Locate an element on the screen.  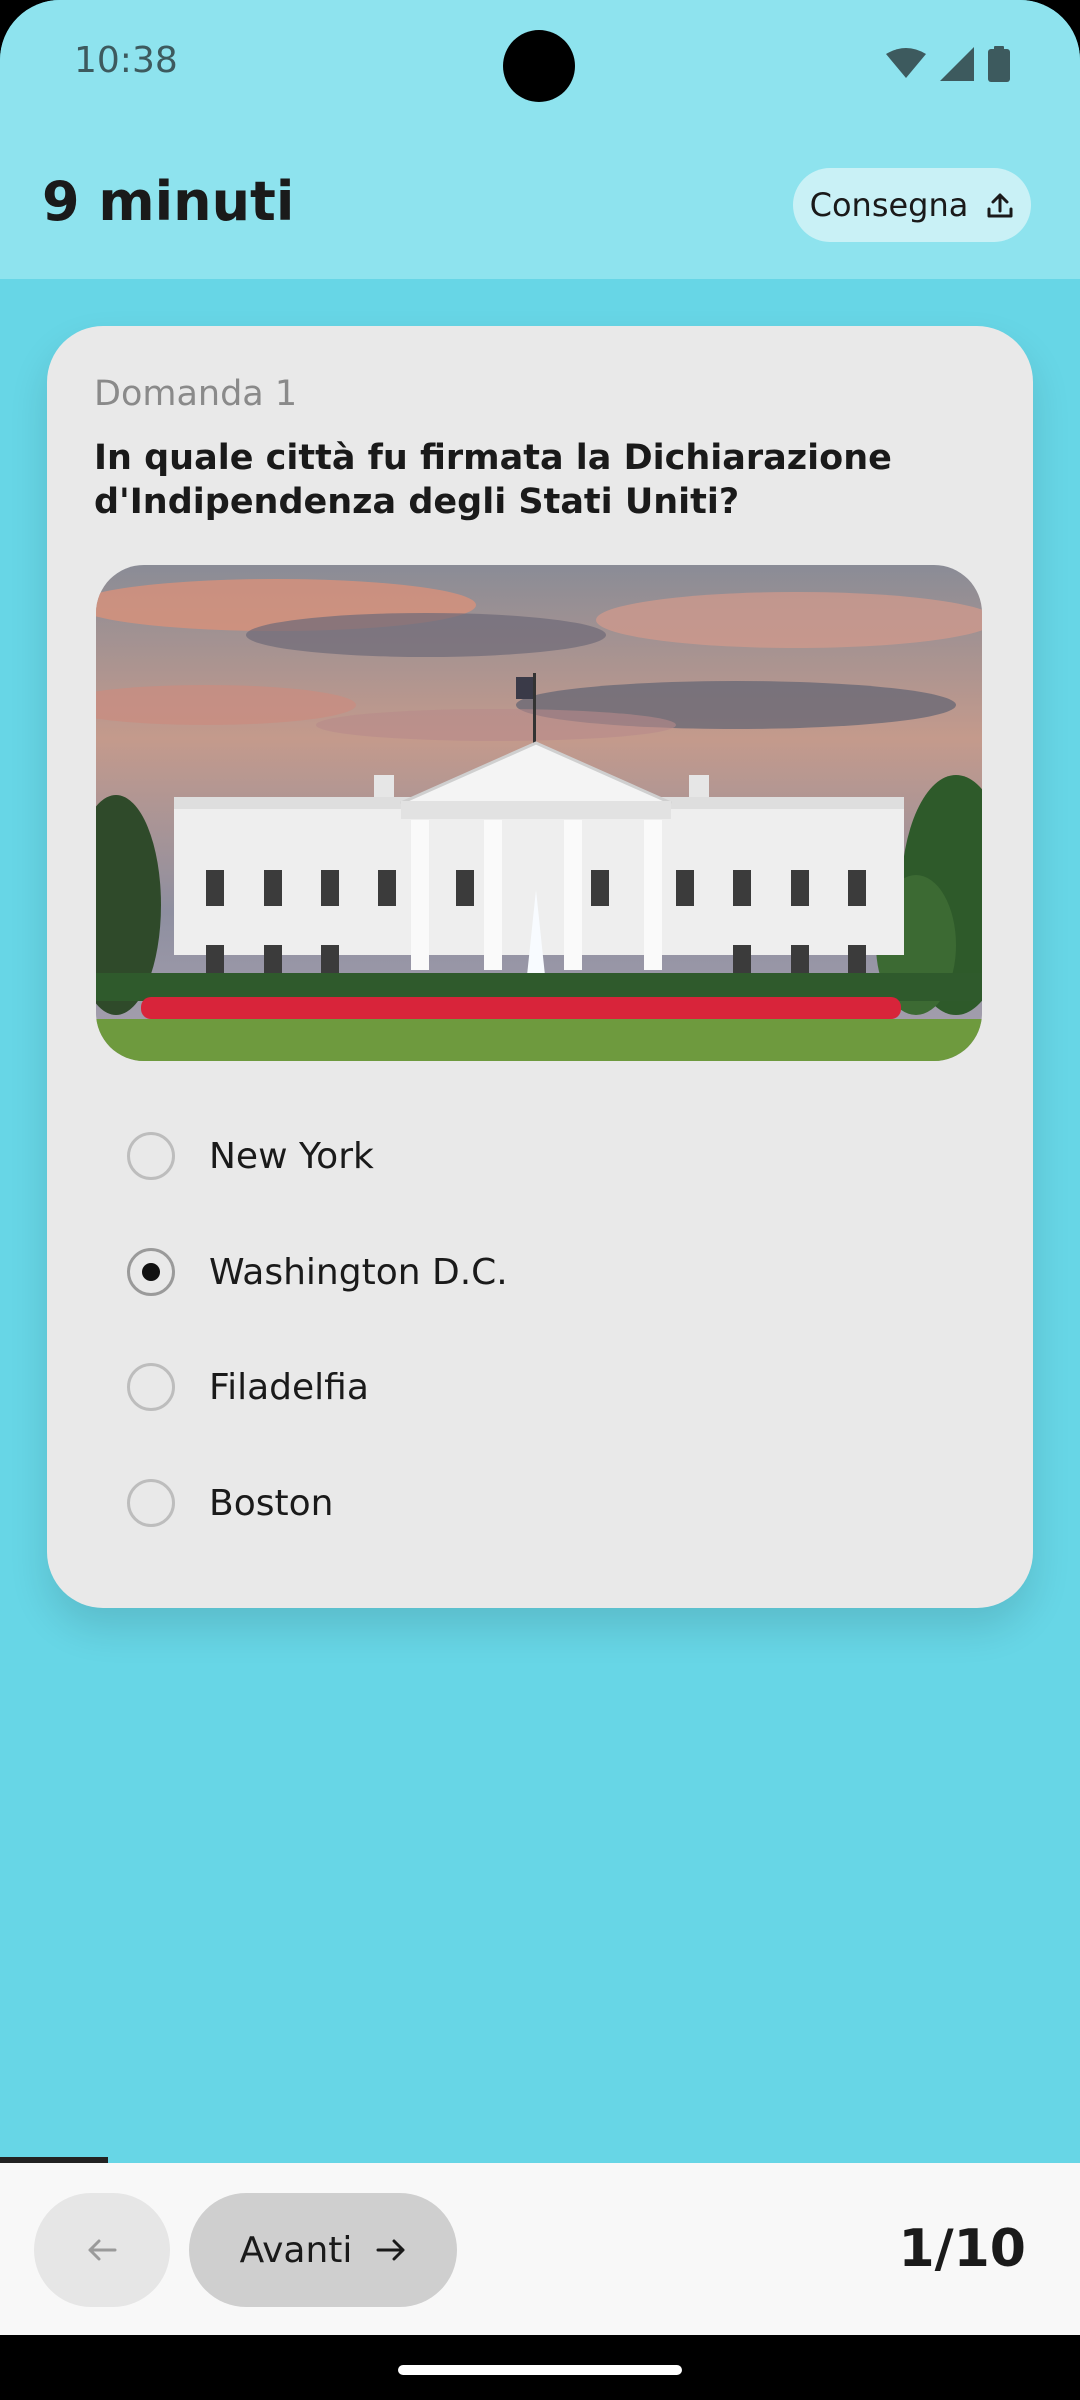
upload-icon is located at coordinates (1000, 205).